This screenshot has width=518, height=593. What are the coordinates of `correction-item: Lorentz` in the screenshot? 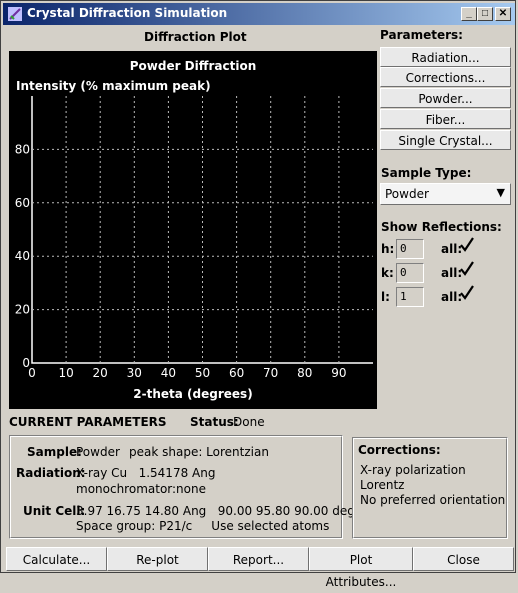 It's located at (382, 485).